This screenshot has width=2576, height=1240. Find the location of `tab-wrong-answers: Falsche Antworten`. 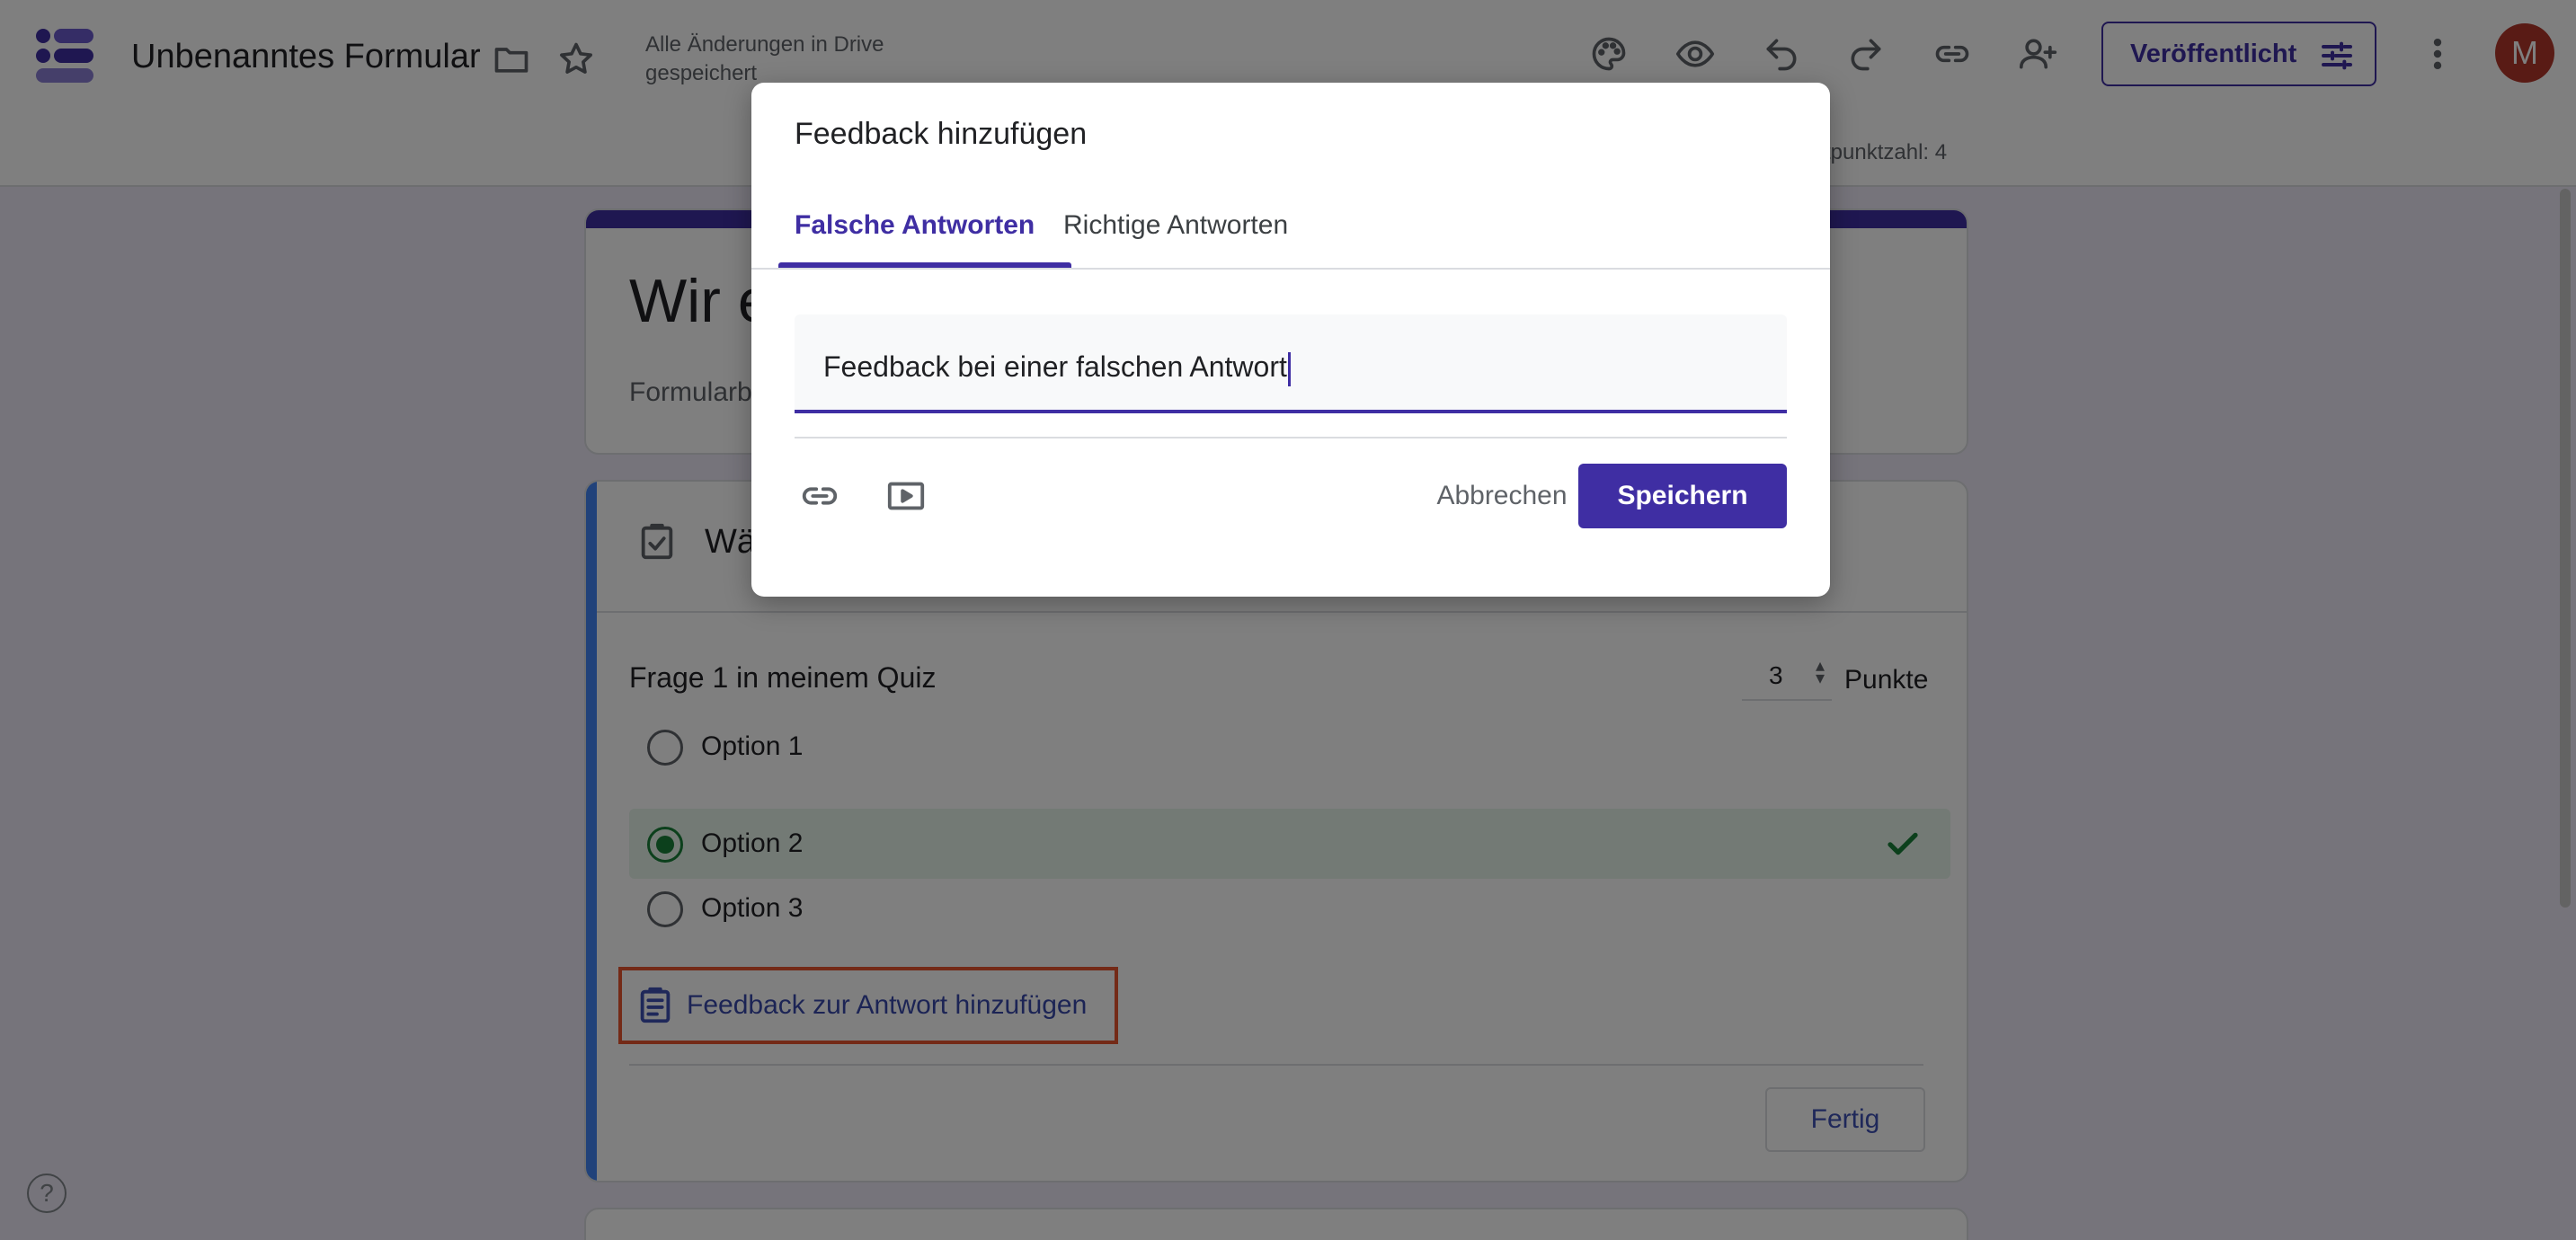

tab-wrong-answers: Falsche Antworten is located at coordinates (915, 225).